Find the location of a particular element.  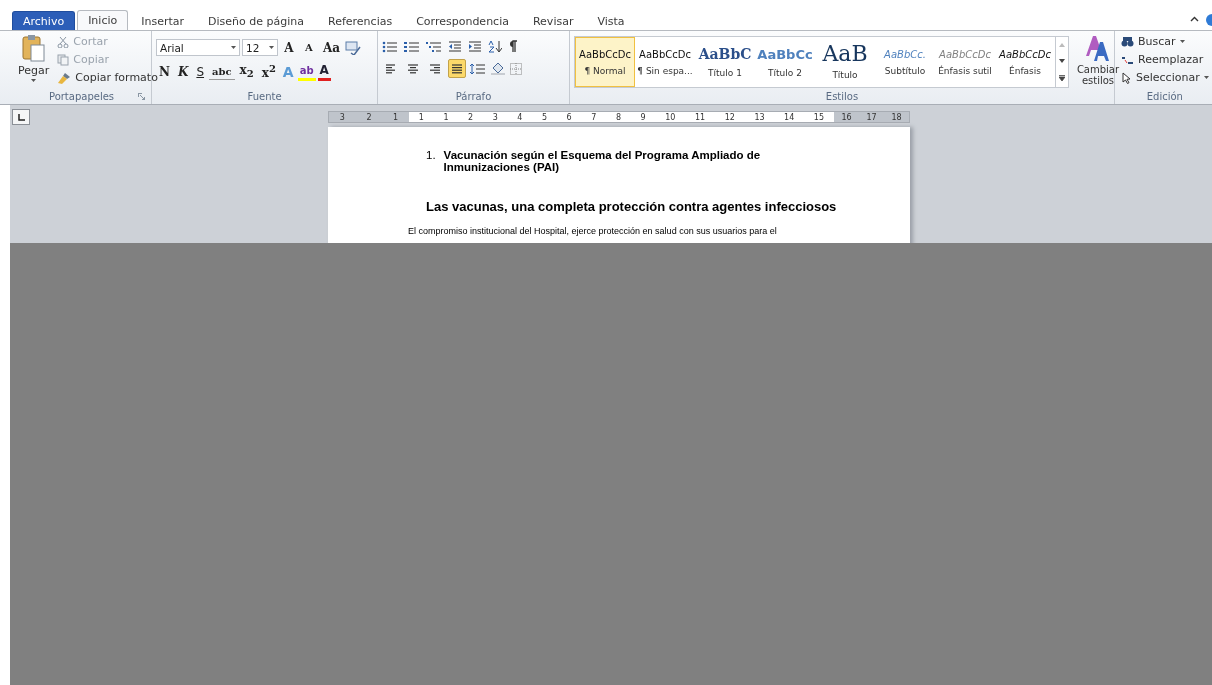

left-tab-icon is located at coordinates (21, 117).